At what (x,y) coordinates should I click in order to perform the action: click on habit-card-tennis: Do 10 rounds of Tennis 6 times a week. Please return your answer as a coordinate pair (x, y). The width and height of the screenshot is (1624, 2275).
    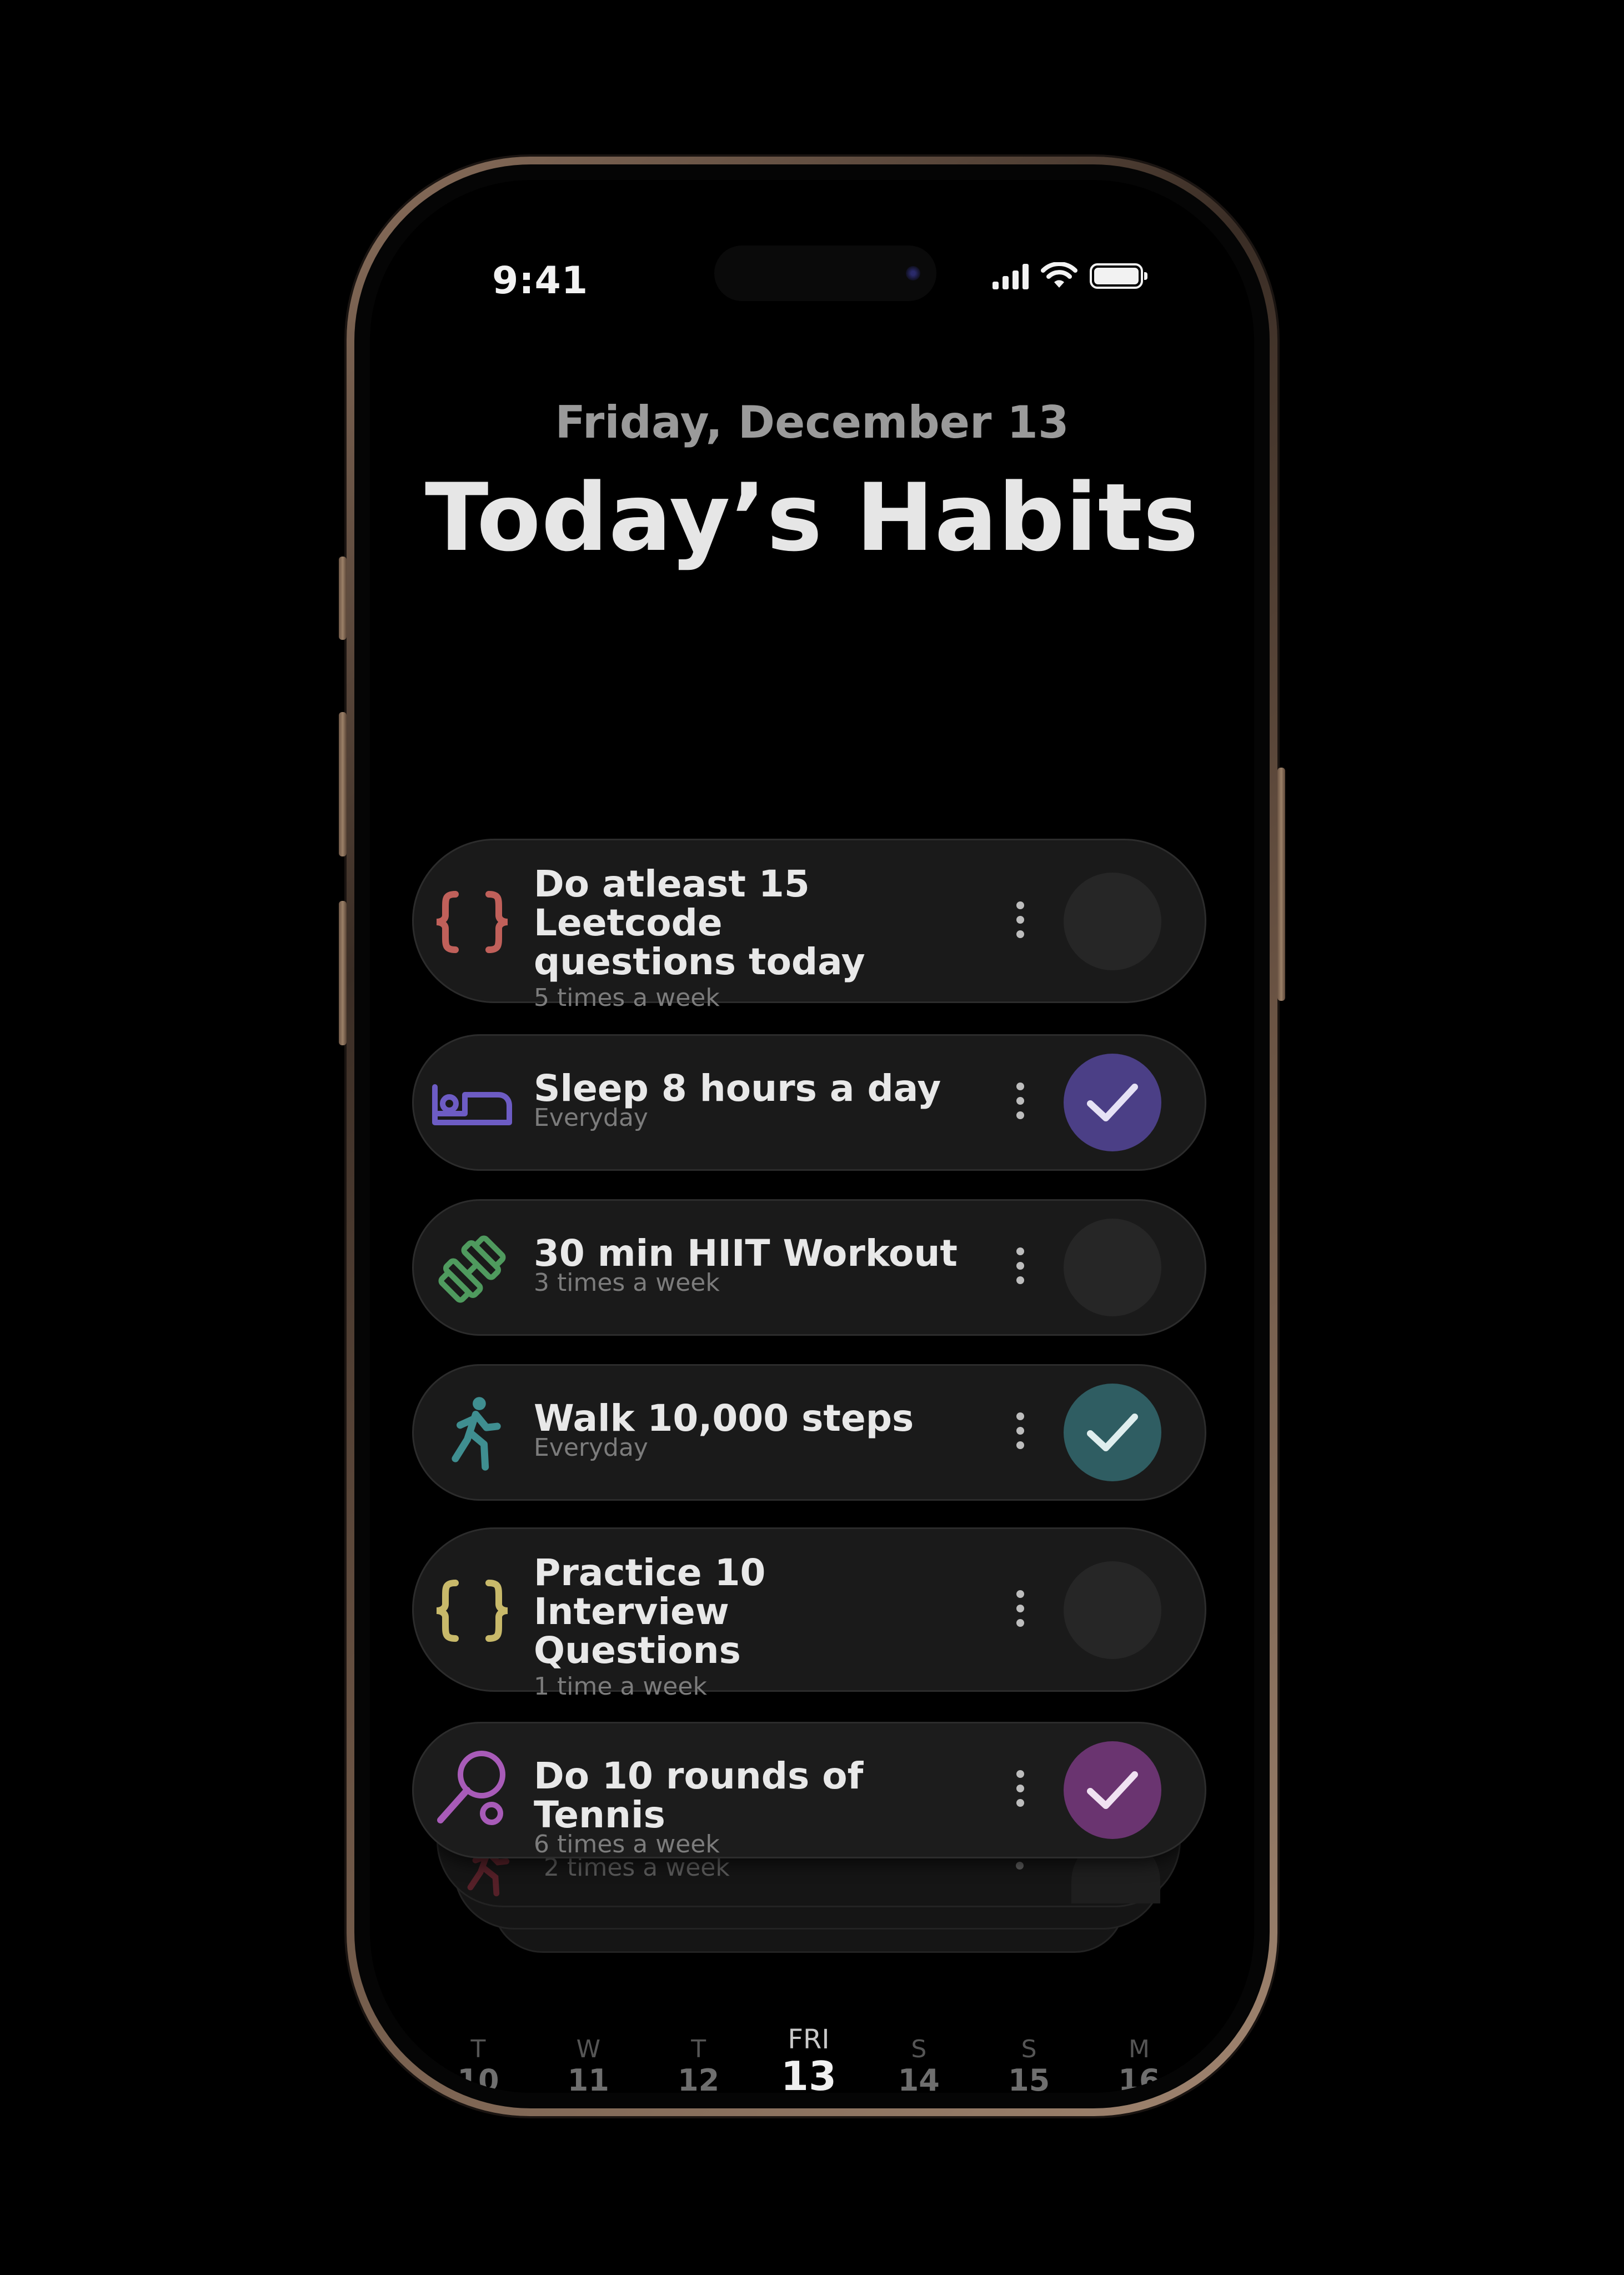
    Looking at the image, I should click on (809, 1790).